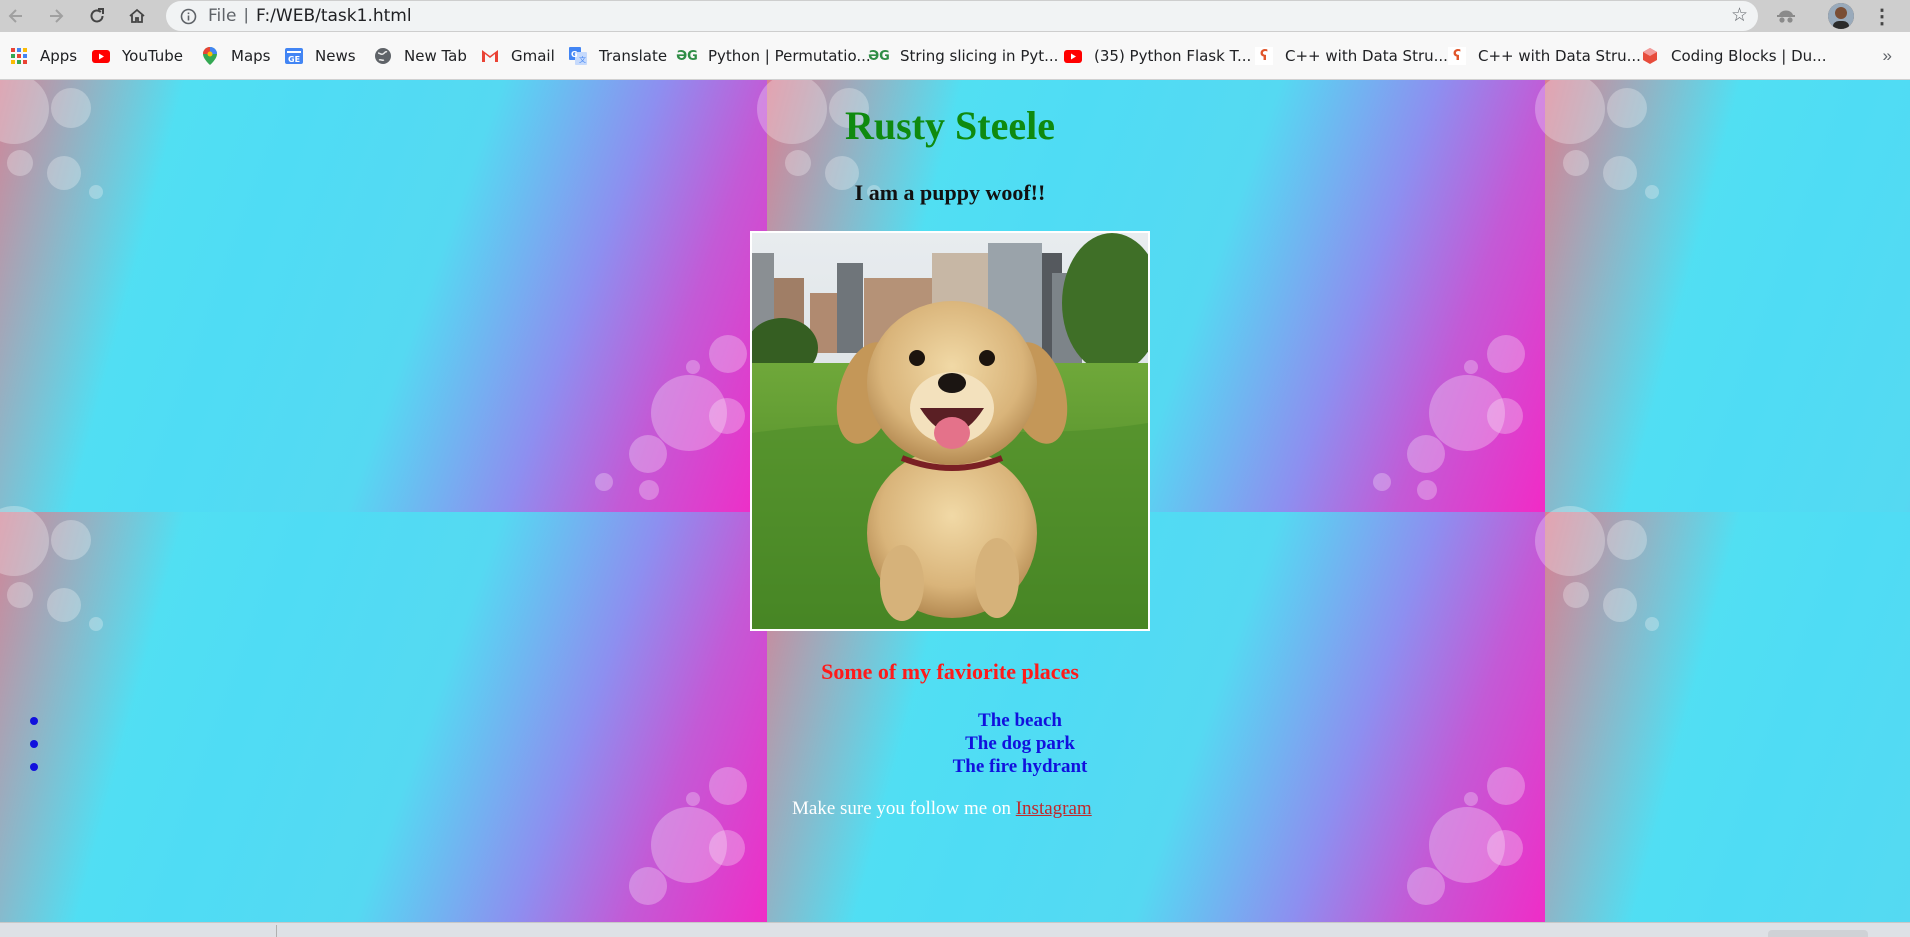  I want to click on news-icon: GE, so click(294, 56).